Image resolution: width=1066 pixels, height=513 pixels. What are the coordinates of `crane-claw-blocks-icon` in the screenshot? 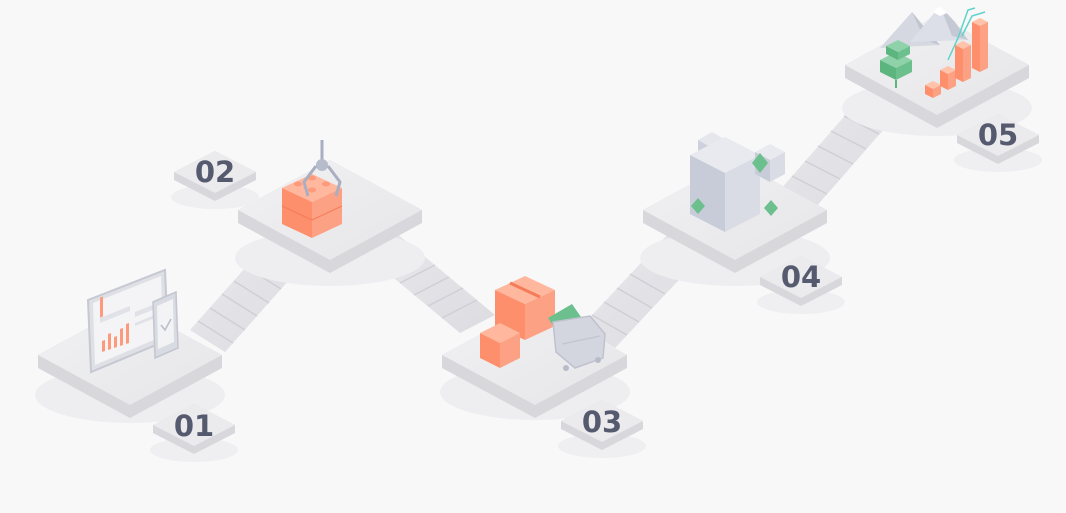 It's located at (312, 189).